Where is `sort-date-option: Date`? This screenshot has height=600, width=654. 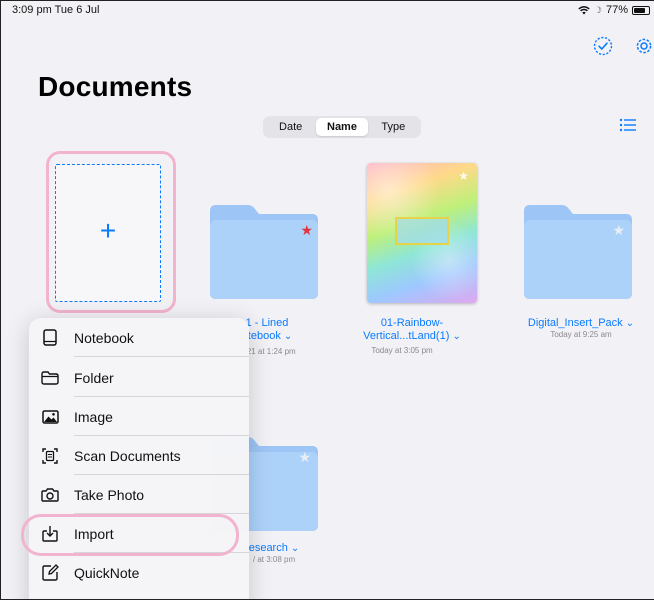 sort-date-option: Date is located at coordinates (290, 127).